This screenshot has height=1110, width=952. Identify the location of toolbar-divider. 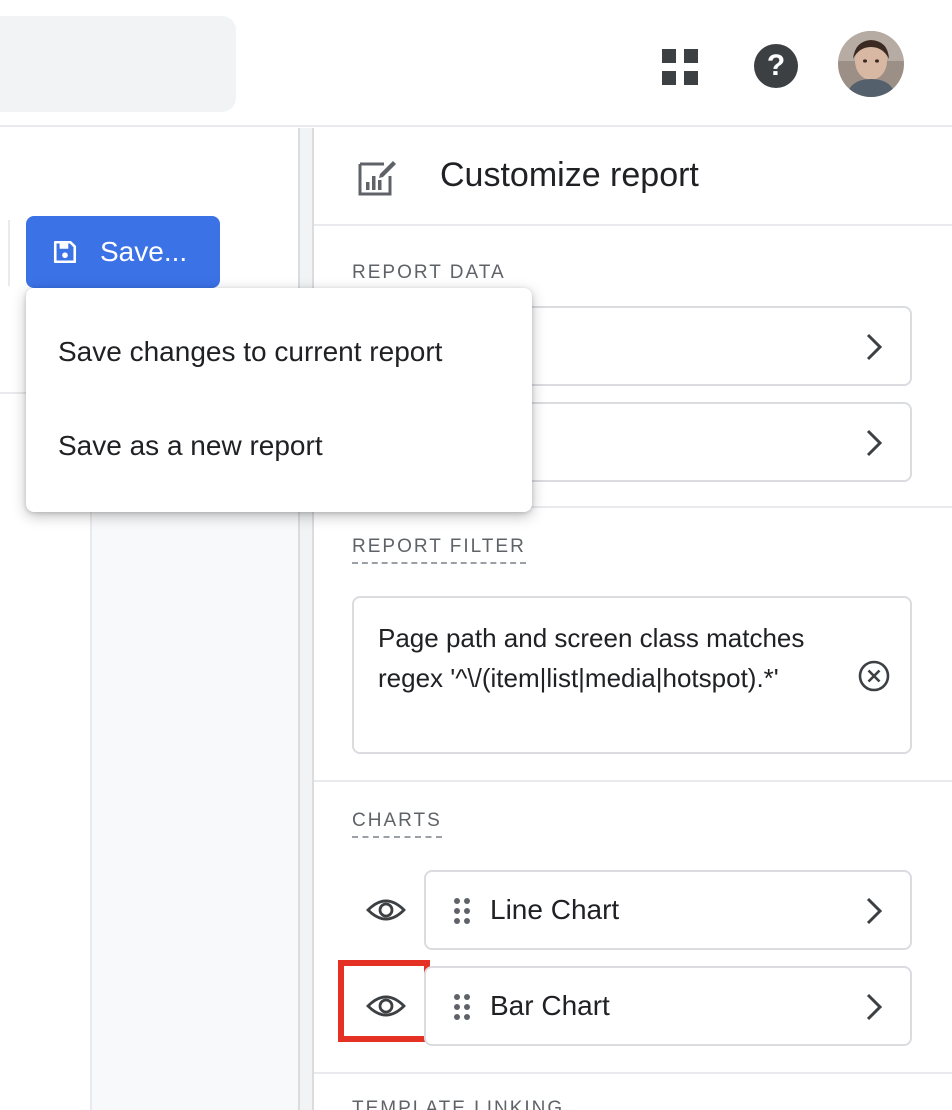
(9, 253).